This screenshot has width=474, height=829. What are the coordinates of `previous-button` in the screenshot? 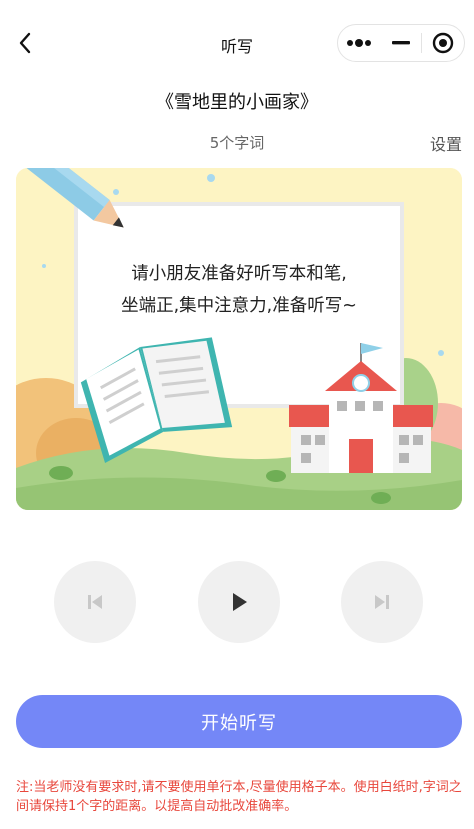 It's located at (95, 602).